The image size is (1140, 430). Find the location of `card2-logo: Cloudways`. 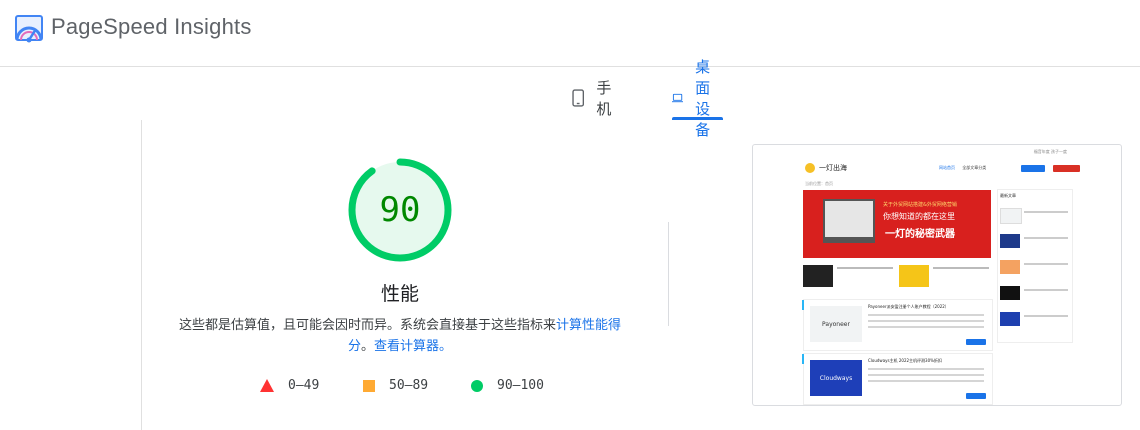

card2-logo: Cloudways is located at coordinates (836, 378).